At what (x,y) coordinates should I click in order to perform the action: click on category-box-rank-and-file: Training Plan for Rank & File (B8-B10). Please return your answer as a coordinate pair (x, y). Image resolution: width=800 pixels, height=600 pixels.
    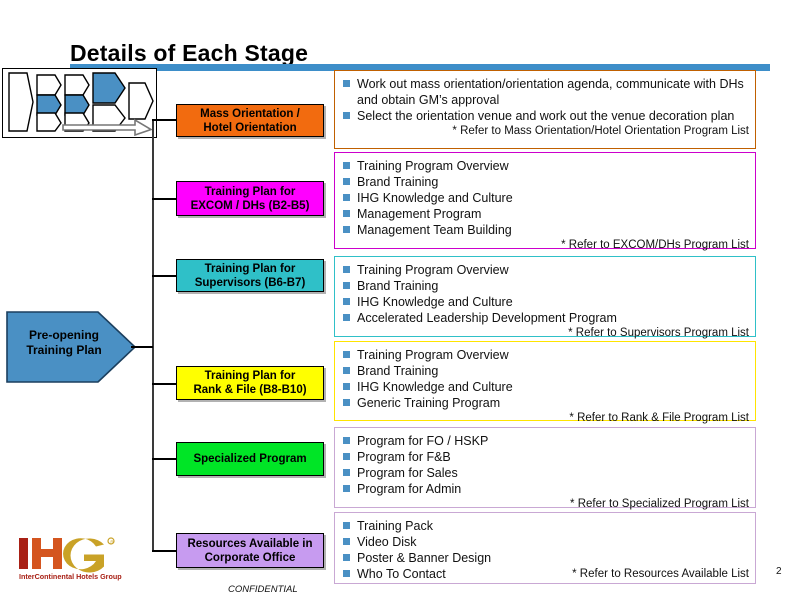
    Looking at the image, I should click on (250, 383).